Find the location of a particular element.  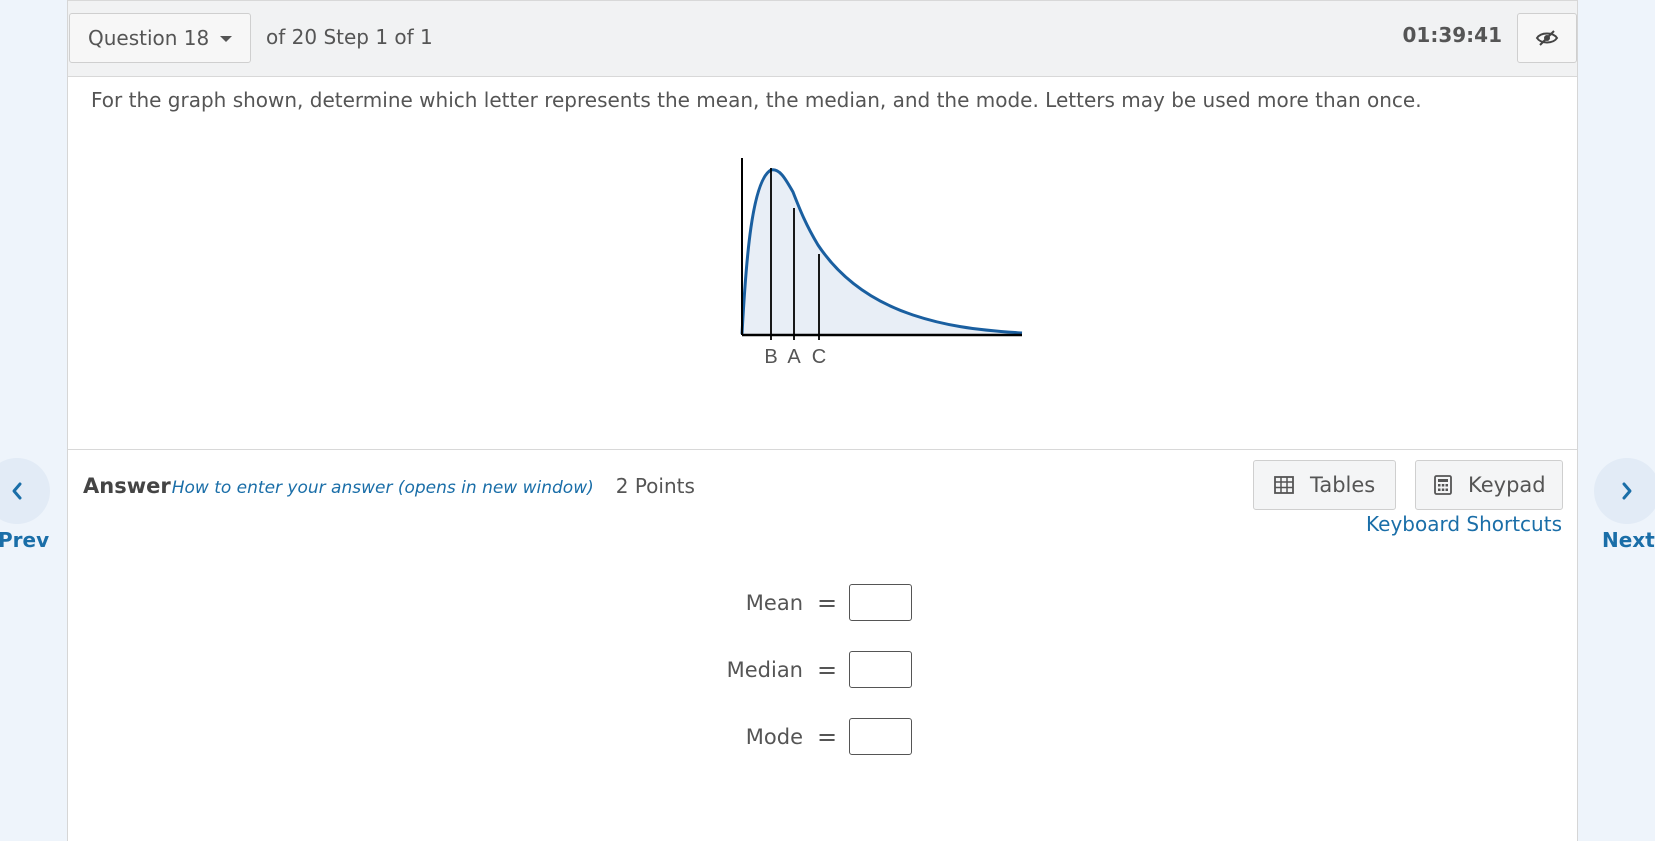

answer-label: Answer is located at coordinates (127, 486).